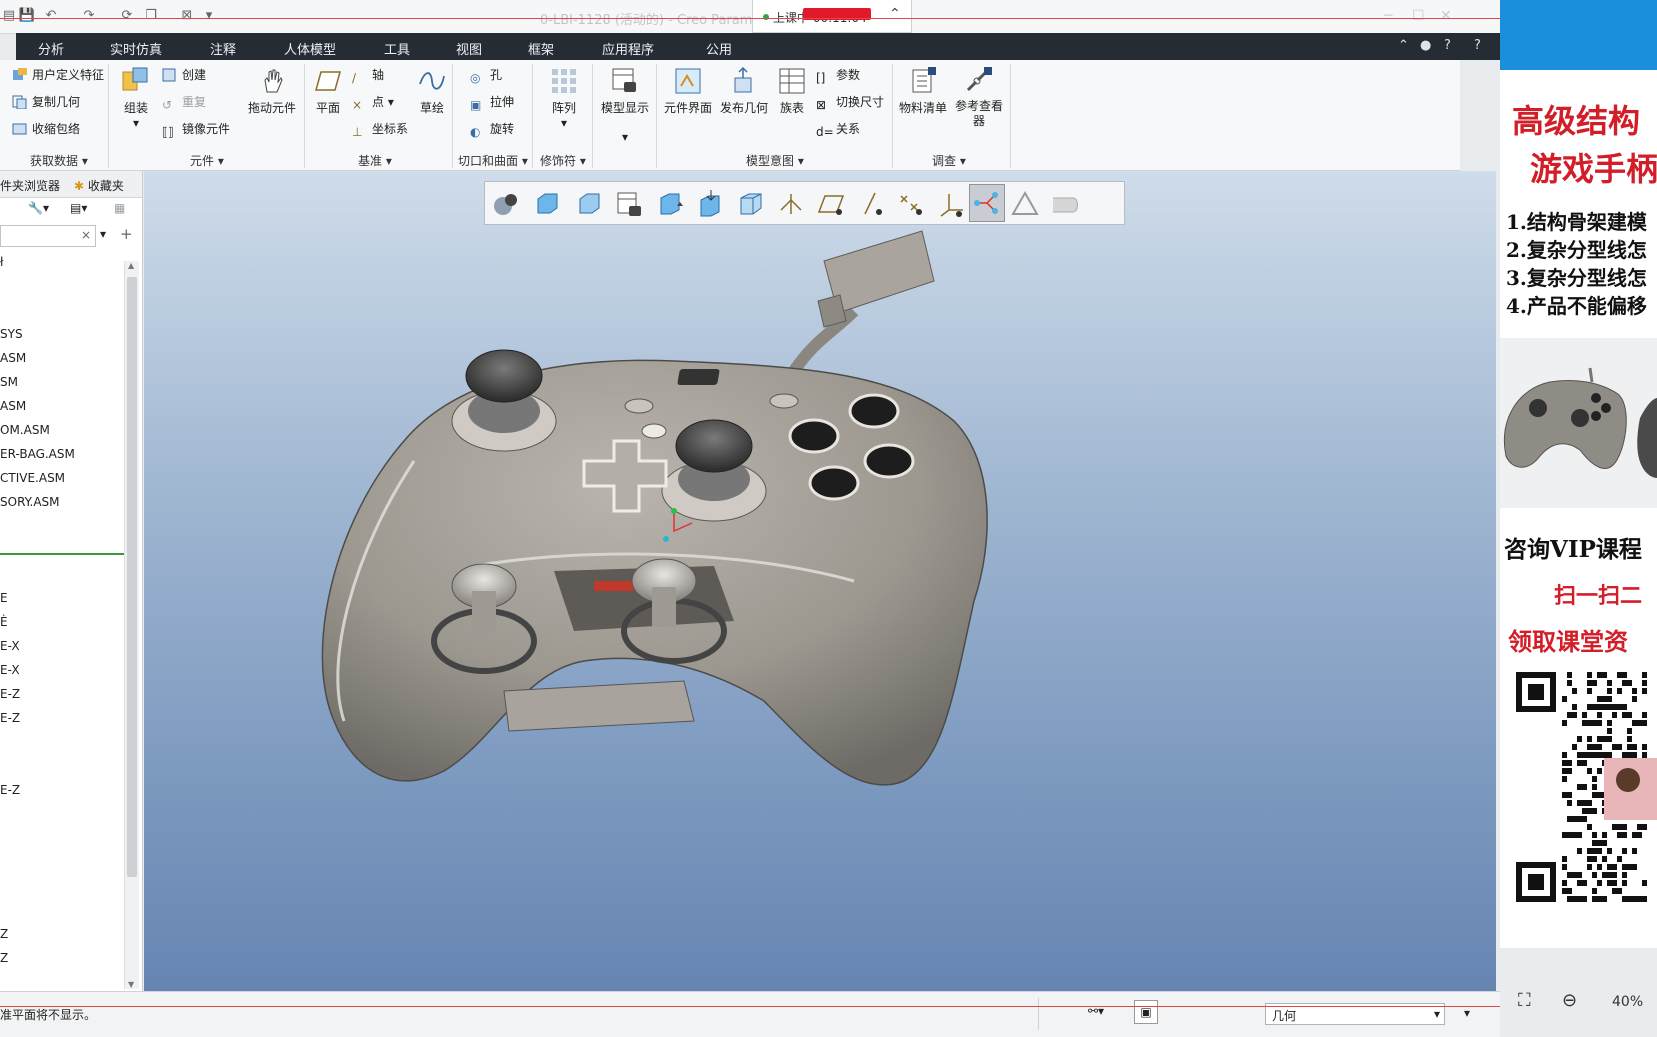 Image resolution: width=1657 pixels, height=1037 pixels. What do you see at coordinates (187, 16) in the screenshot?
I see `close-window-icon: ⊠` at bounding box center [187, 16].